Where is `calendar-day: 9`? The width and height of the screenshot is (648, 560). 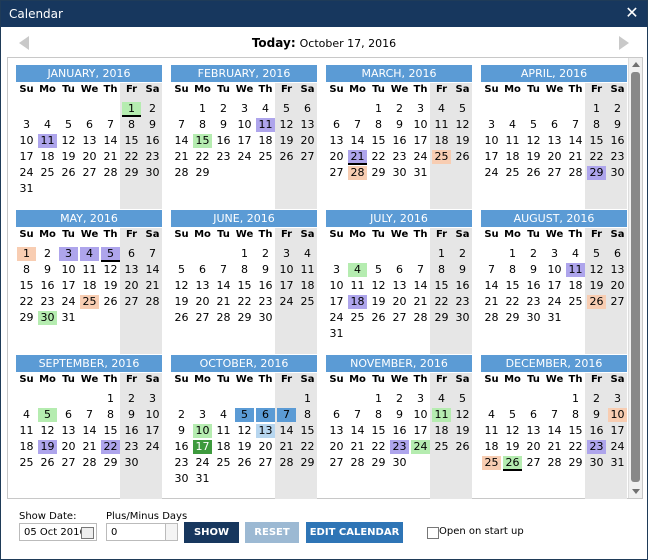 calendar-day: 9 is located at coordinates (596, 415).